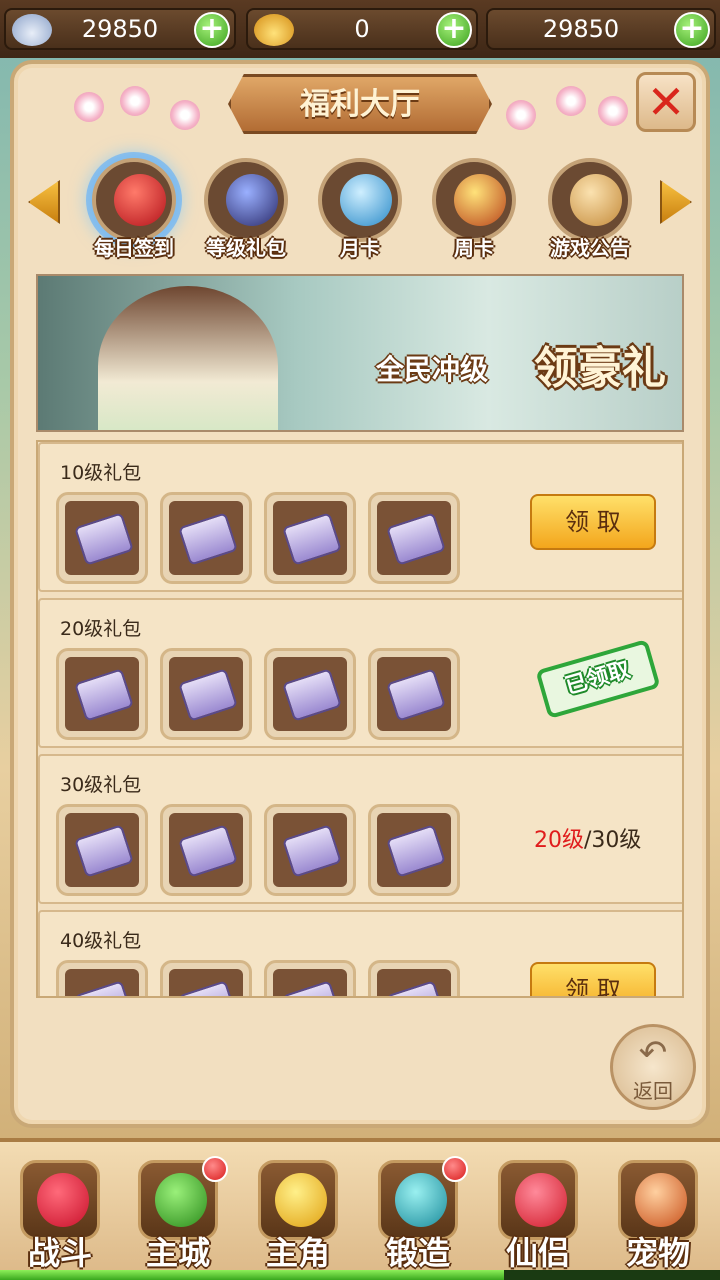 This screenshot has height=1280, width=720. I want to click on nav-hero: 主角, so click(298, 1214).